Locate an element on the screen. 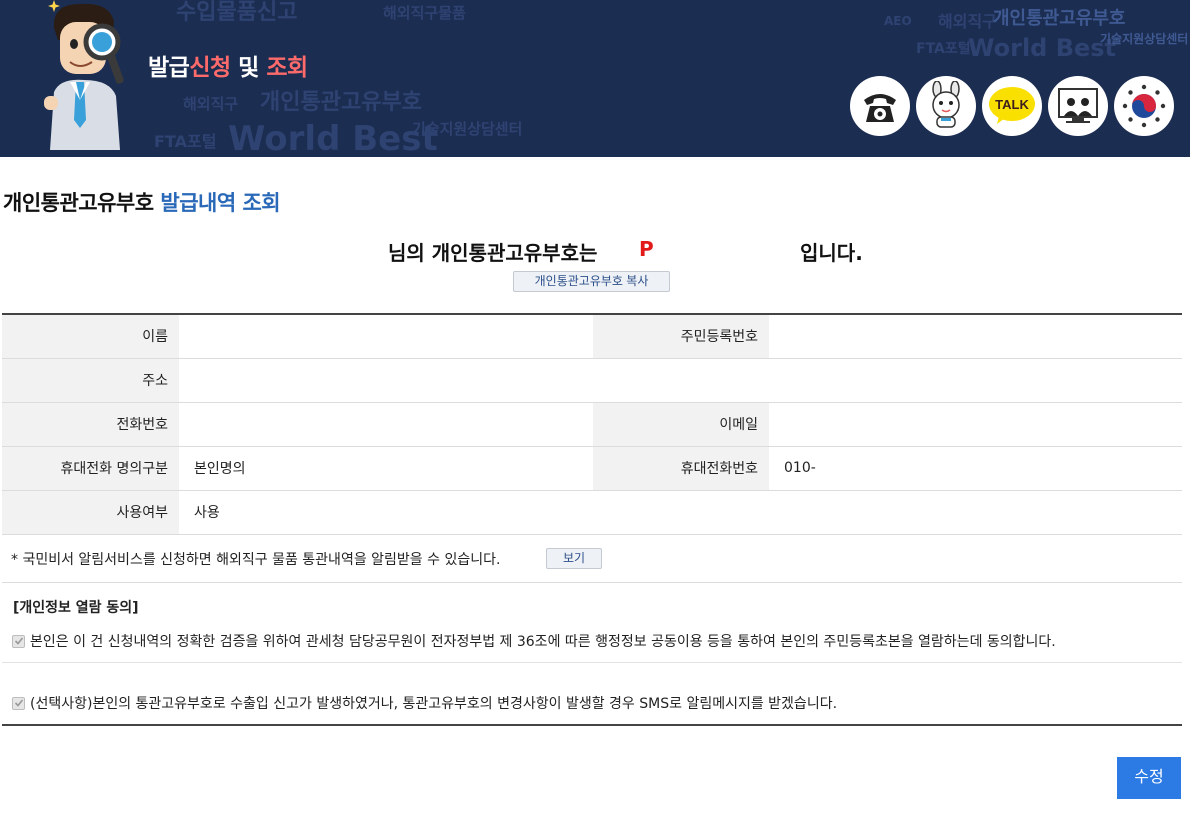 This screenshot has width=1190, height=817. email-label: 이메일 is located at coordinates (681, 424).